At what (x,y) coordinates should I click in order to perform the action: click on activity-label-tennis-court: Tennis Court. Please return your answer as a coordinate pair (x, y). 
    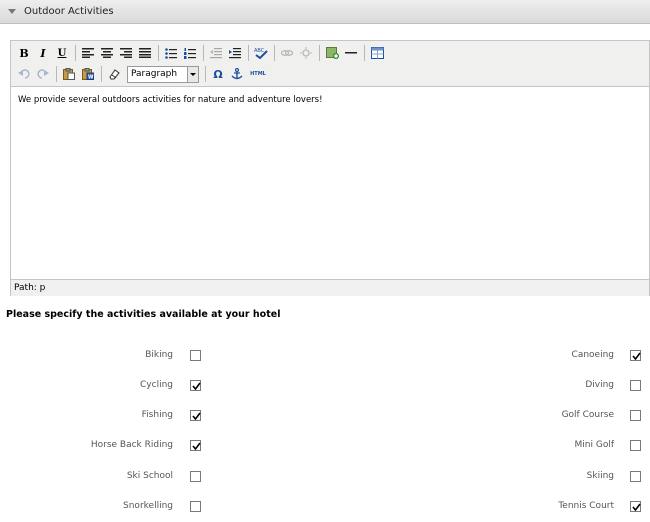
    Looking at the image, I should click on (586, 506).